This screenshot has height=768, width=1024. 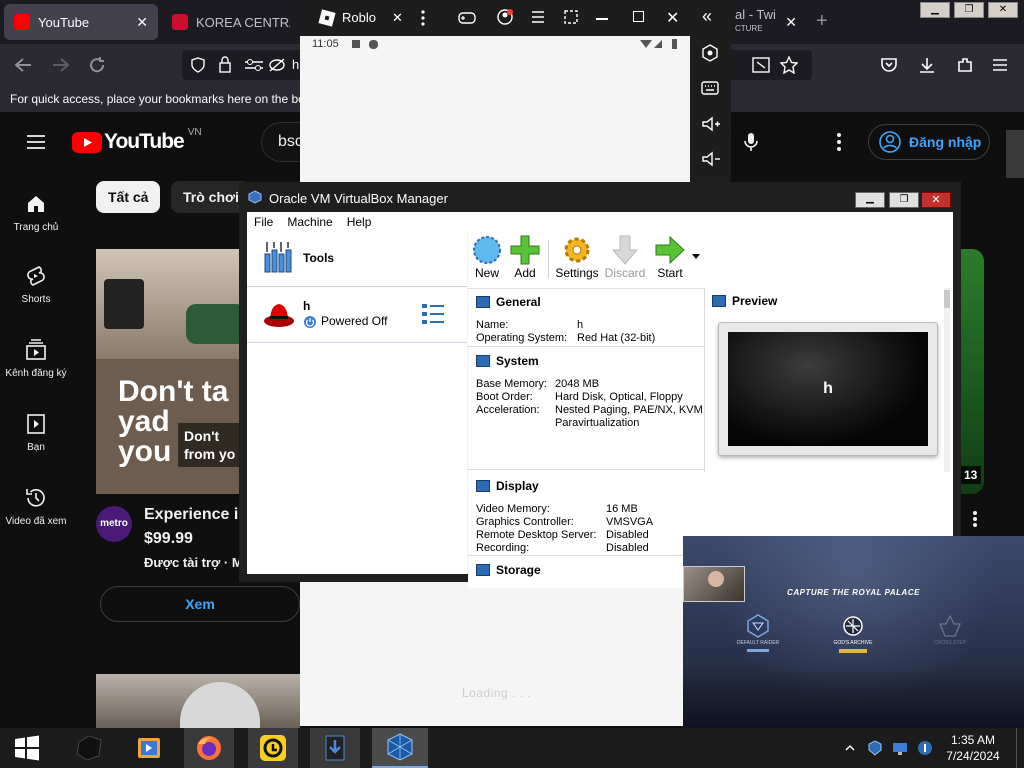 What do you see at coordinates (36, 506) in the screenshot?
I see `sidebar-item-history: Video đã xem` at bounding box center [36, 506].